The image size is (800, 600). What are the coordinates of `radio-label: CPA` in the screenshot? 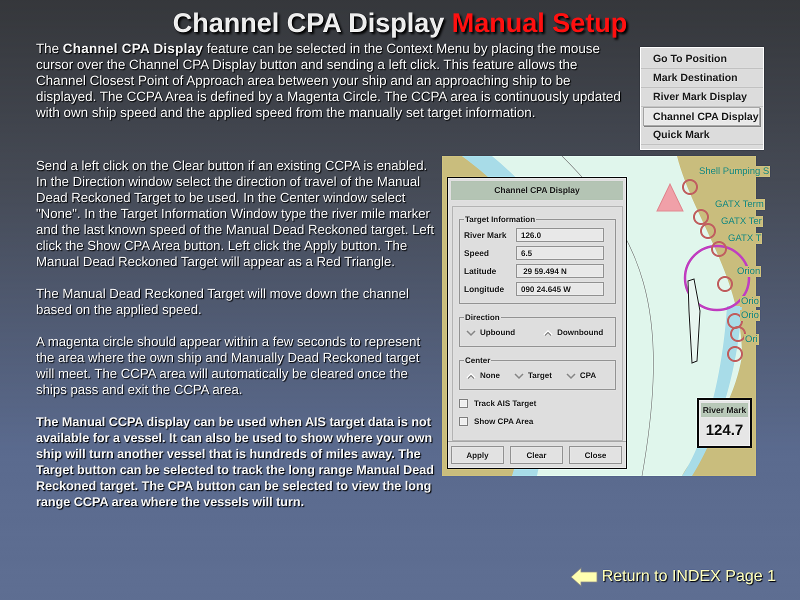 It's located at (588, 375).